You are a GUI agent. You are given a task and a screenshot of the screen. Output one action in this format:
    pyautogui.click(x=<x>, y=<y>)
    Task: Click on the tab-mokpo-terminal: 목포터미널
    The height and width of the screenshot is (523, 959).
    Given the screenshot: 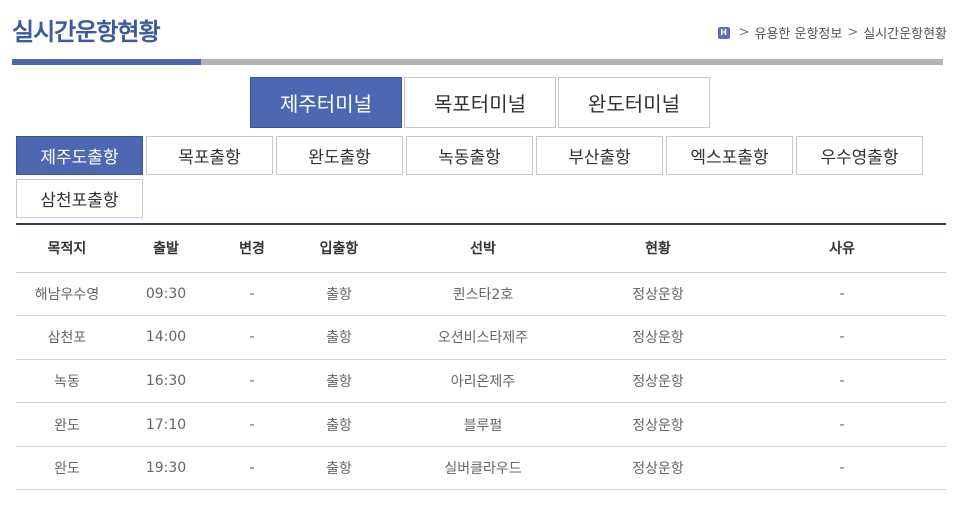 What is the action you would take?
    pyautogui.click(x=480, y=102)
    